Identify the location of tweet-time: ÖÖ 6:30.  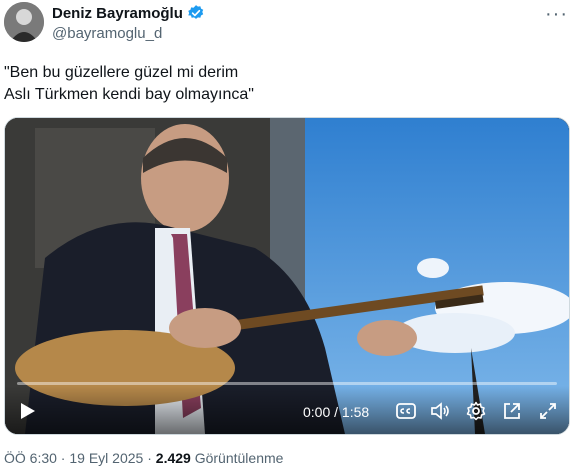
(30, 458).